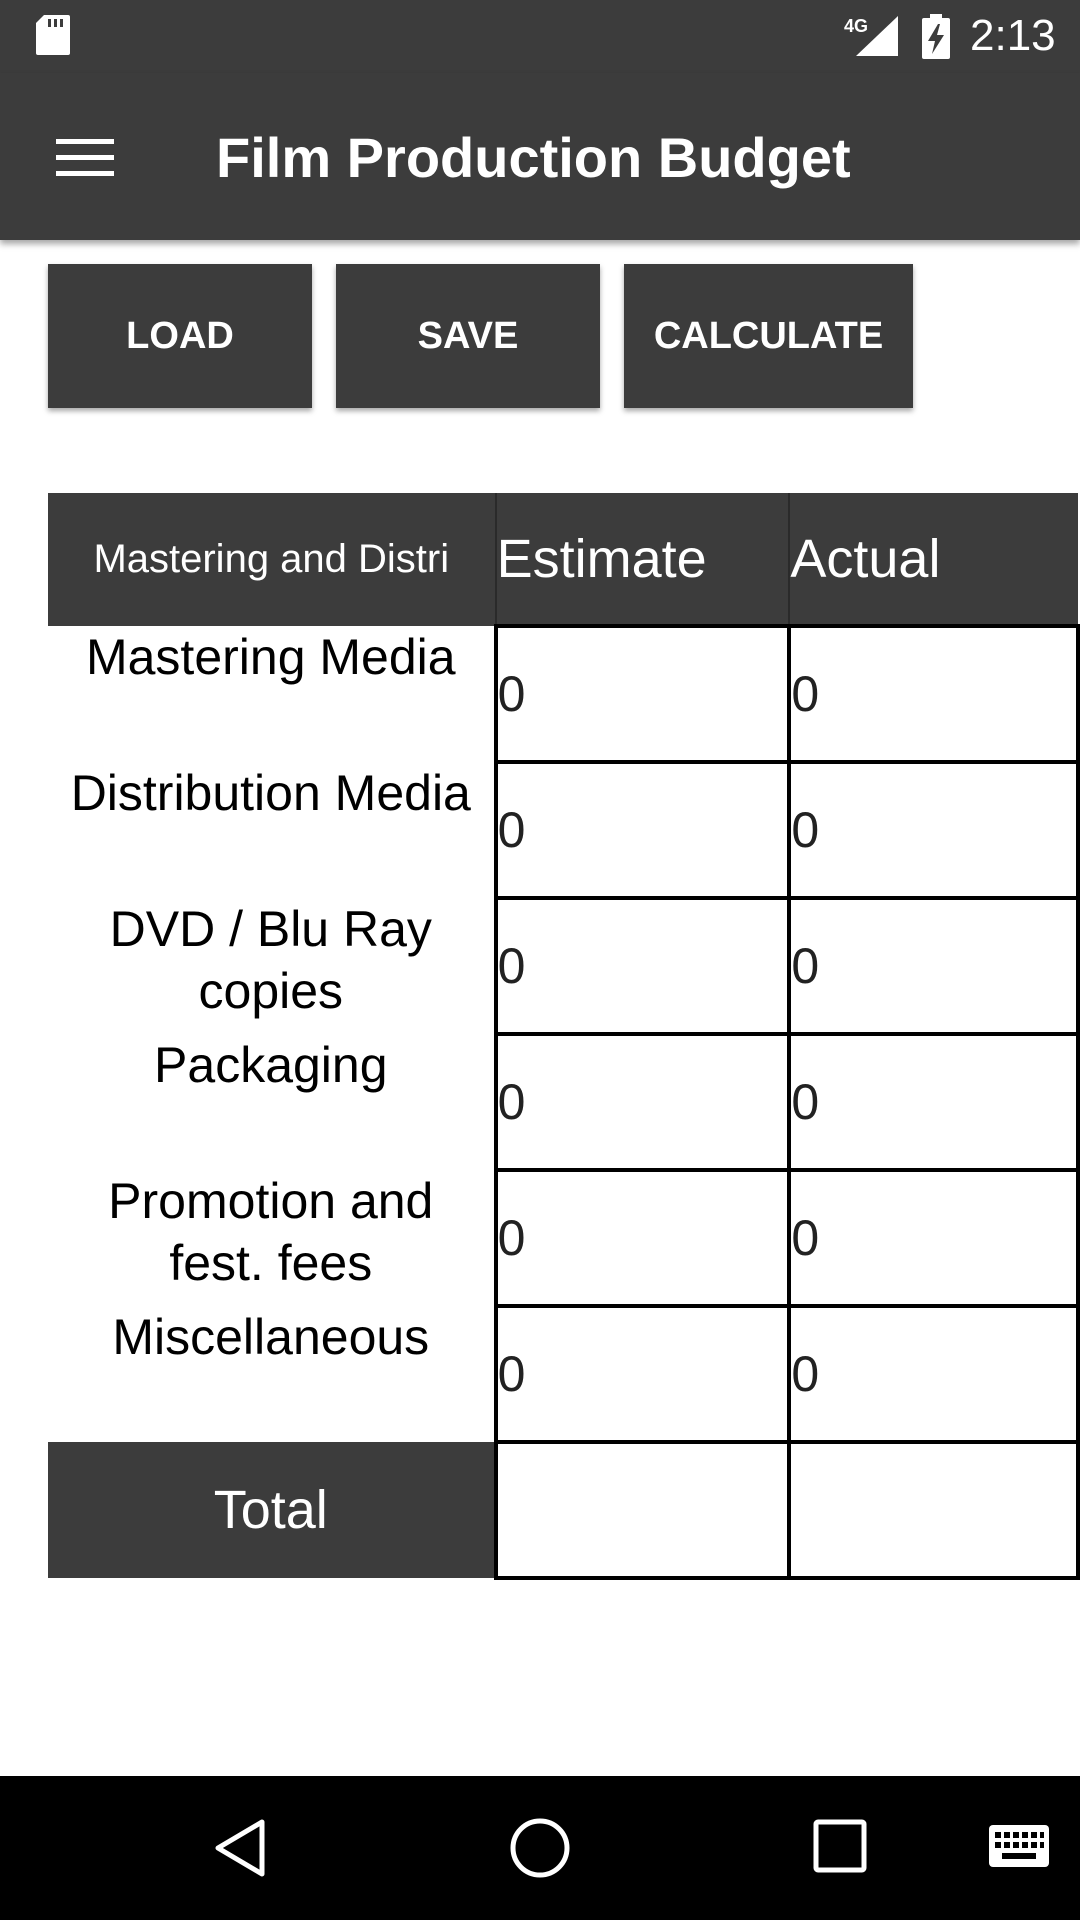 The height and width of the screenshot is (1920, 1080). I want to click on estimate-header: Estimate, so click(642, 559).